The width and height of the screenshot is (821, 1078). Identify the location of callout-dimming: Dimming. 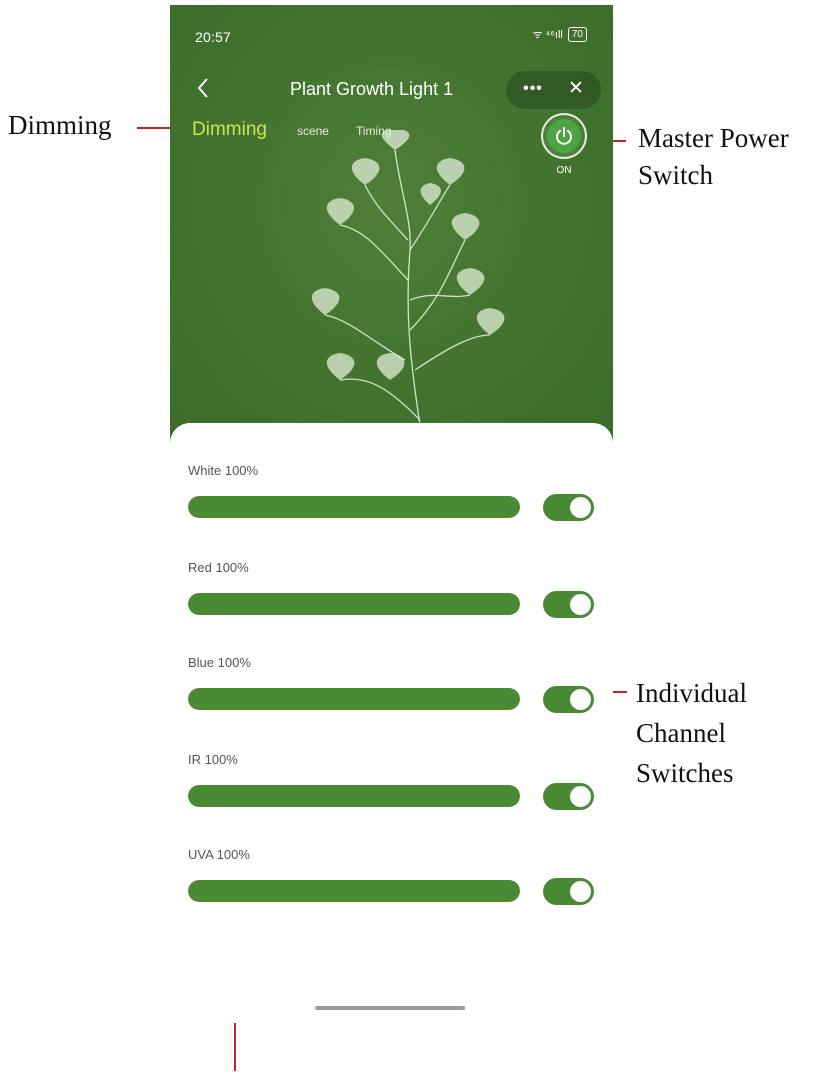
(60, 125).